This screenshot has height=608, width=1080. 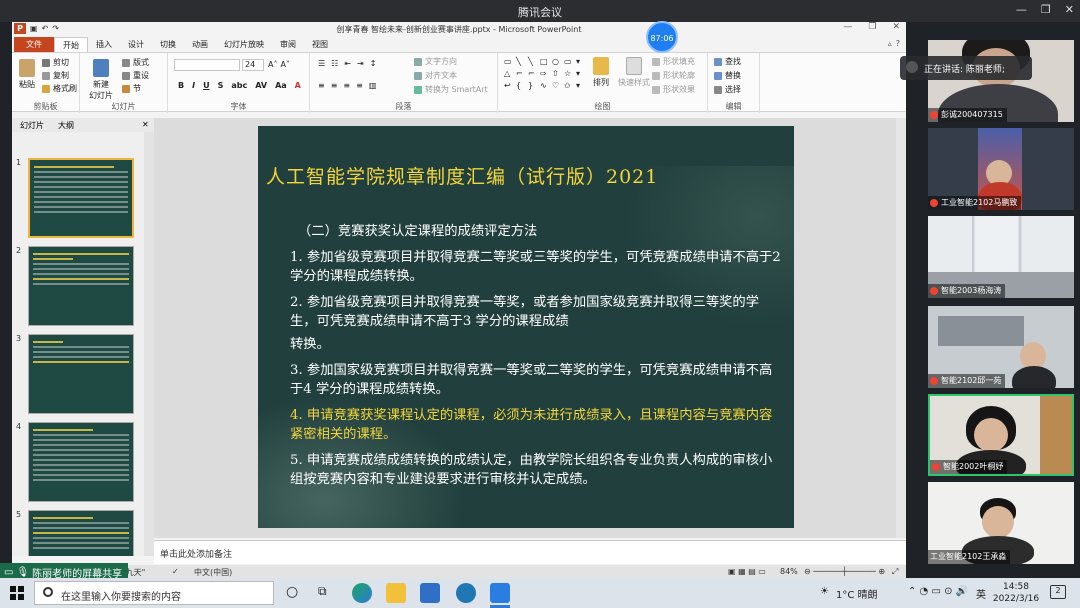 What do you see at coordinates (500, 593) in the screenshot?
I see `tencent-meeting-icon` at bounding box center [500, 593].